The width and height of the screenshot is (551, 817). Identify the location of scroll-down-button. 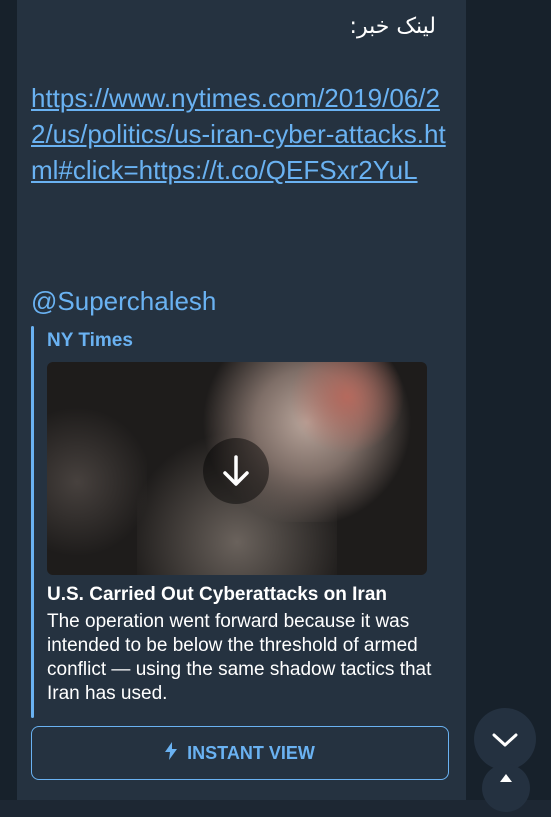
(505, 739).